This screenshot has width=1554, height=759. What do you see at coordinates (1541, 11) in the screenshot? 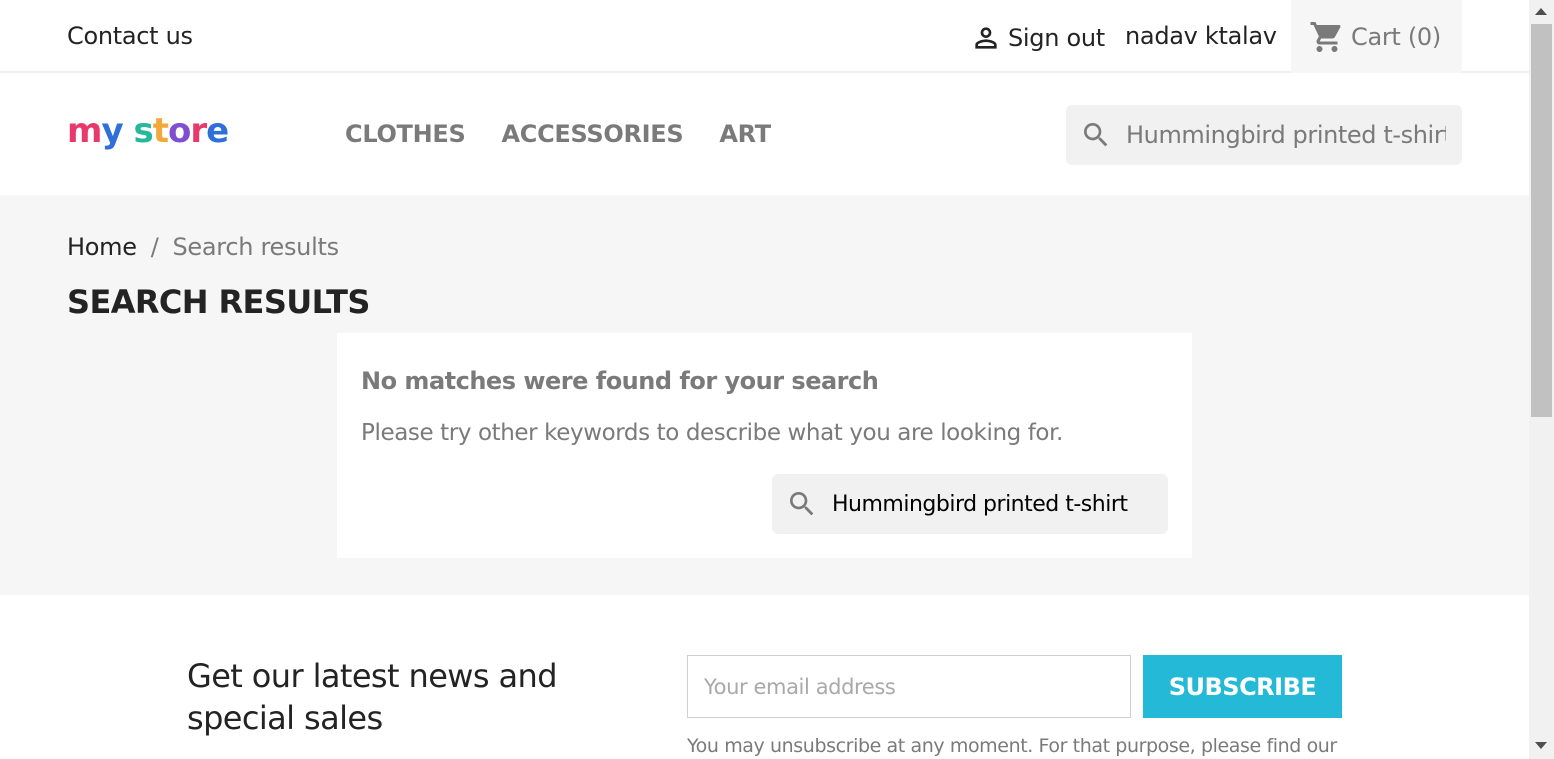
I see `scroll-up-arrow-icon` at bounding box center [1541, 11].